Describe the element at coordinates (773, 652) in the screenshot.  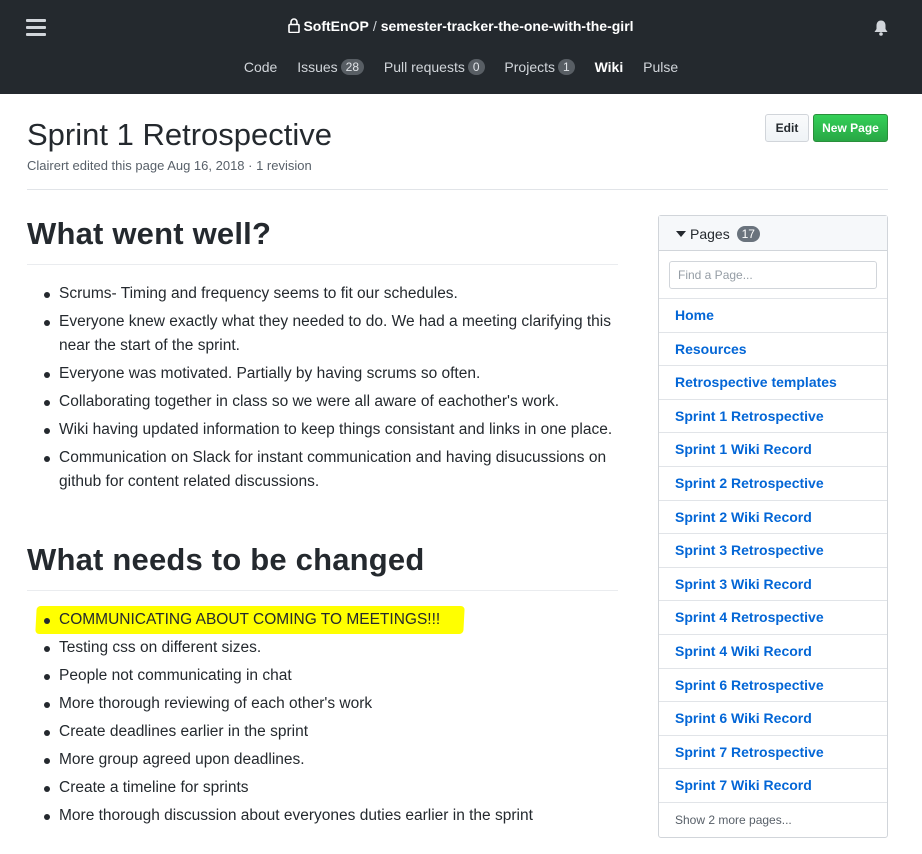
I see `sidebar-item-sprint-4-wiki-record: Sprint 4 Wiki Record` at that location.